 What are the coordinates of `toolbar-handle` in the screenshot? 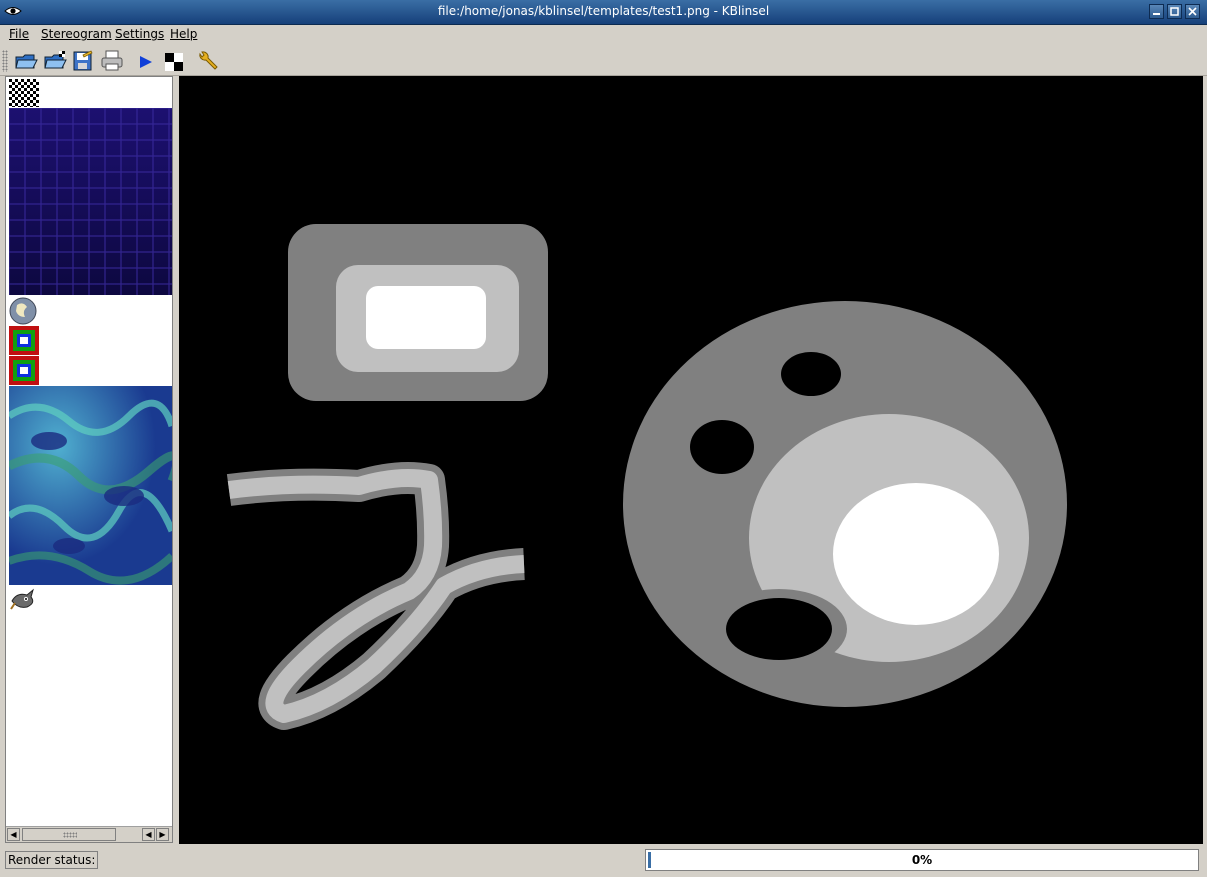 It's located at (5, 61).